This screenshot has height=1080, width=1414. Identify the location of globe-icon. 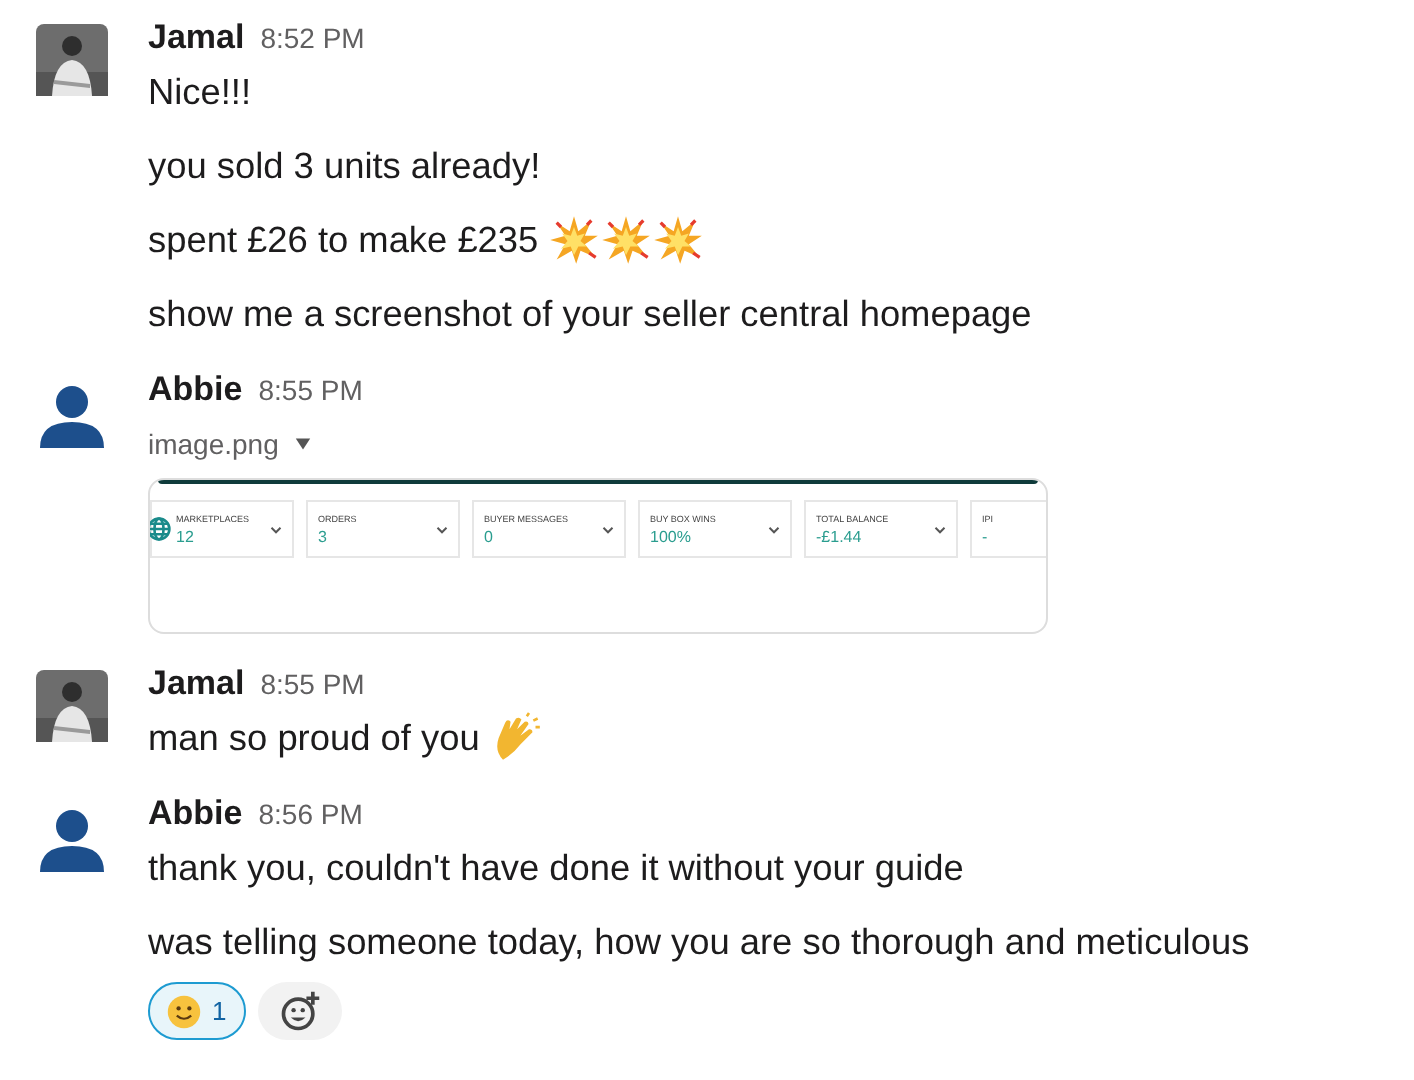
(161, 529).